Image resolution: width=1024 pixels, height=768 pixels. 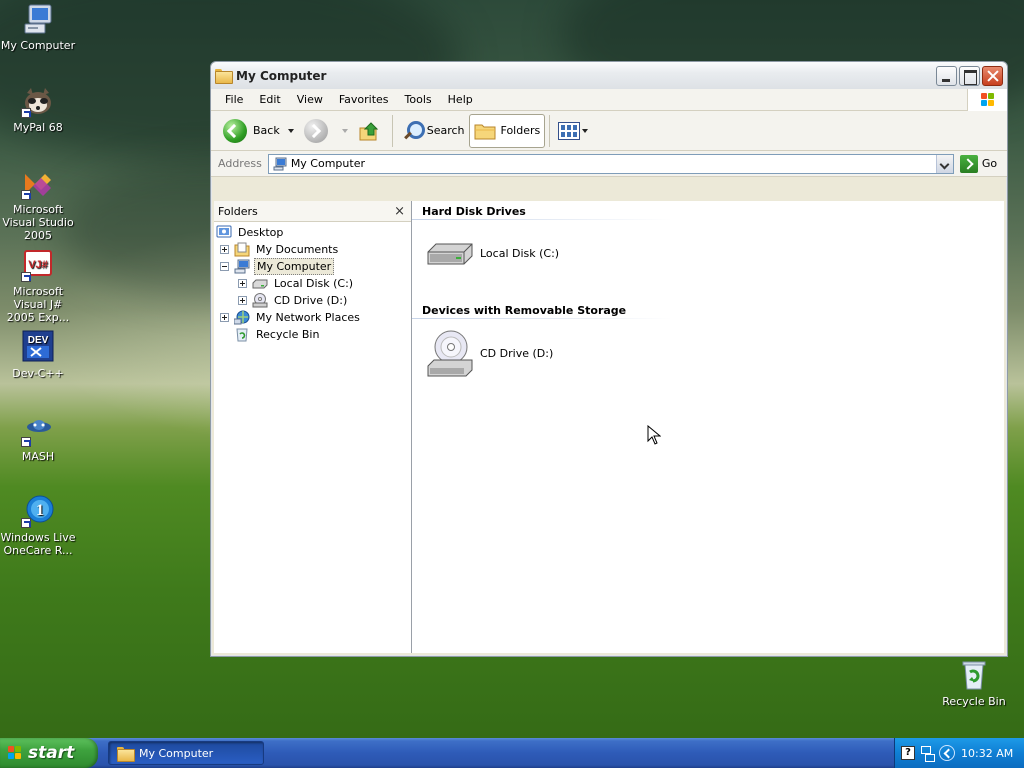 What do you see at coordinates (266, 130) in the screenshot?
I see `back-label: Back` at bounding box center [266, 130].